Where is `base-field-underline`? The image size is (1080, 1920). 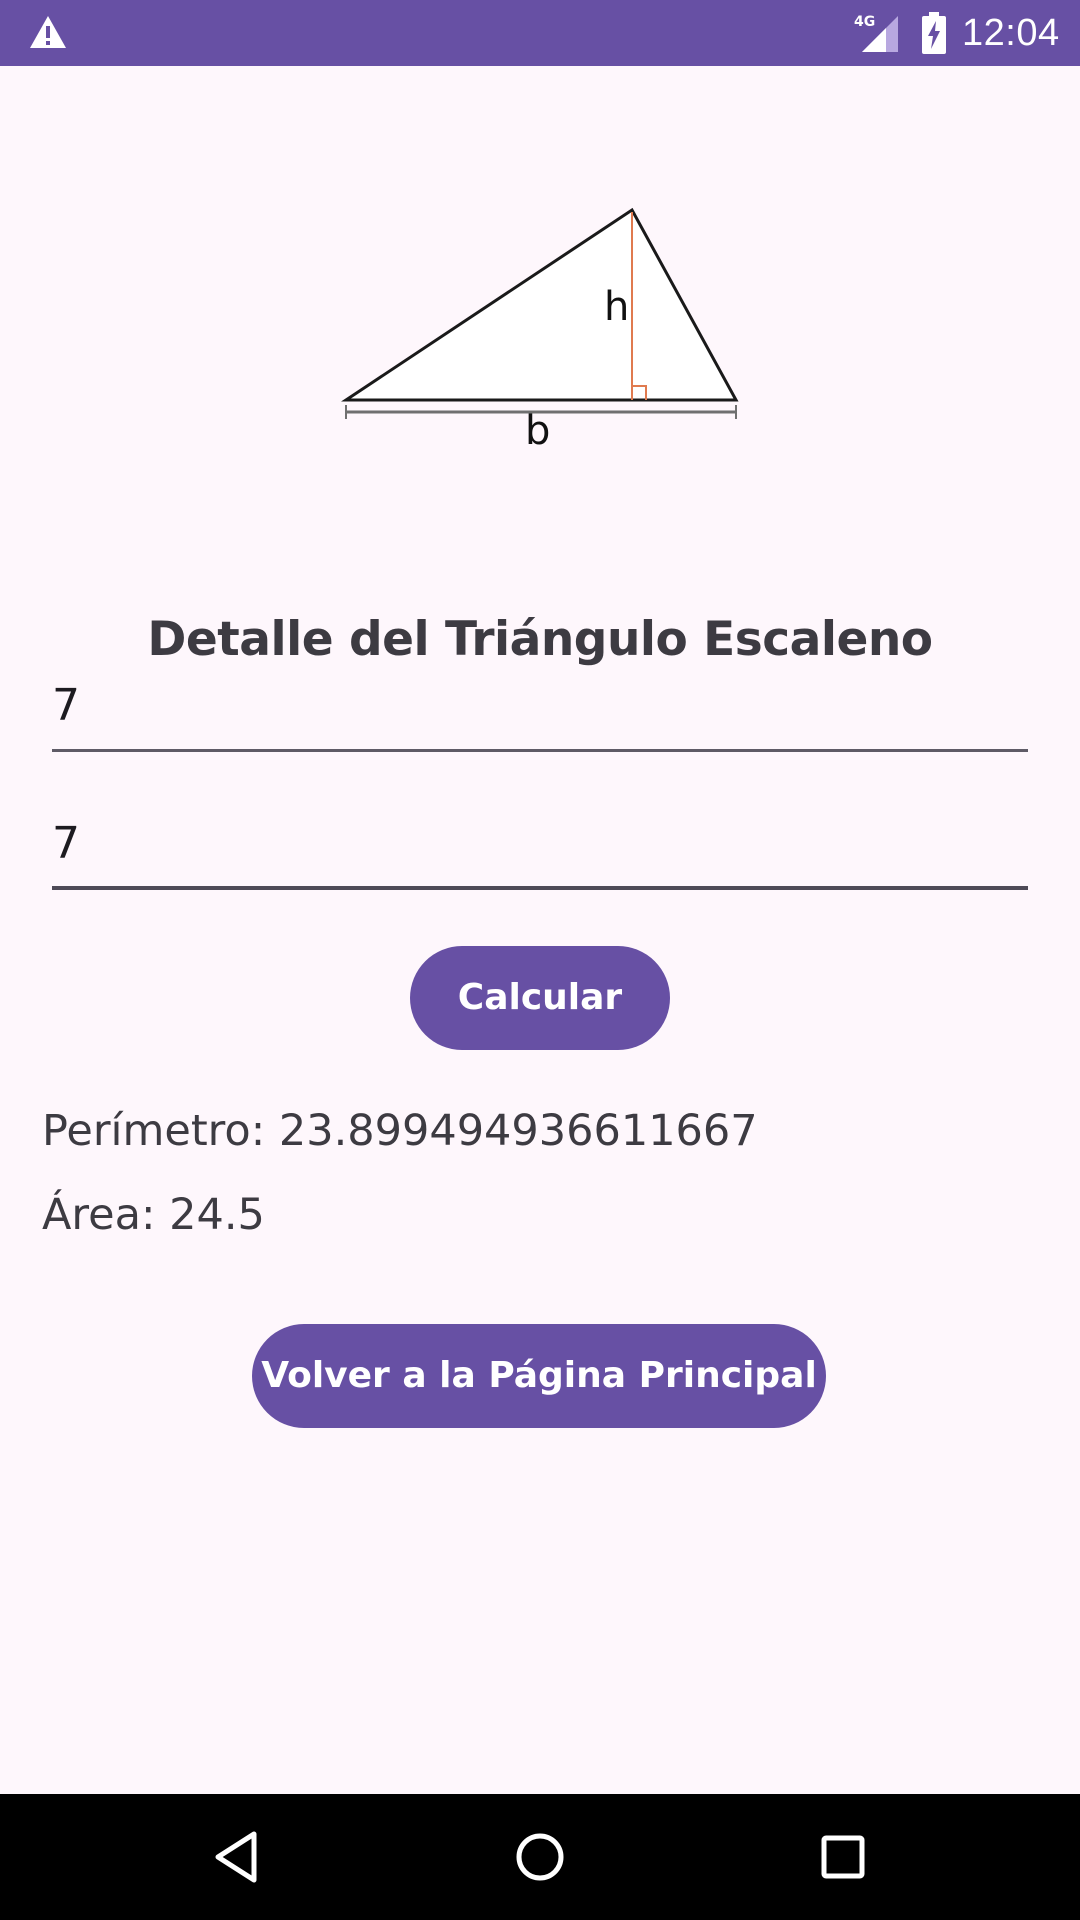 base-field-underline is located at coordinates (540, 750).